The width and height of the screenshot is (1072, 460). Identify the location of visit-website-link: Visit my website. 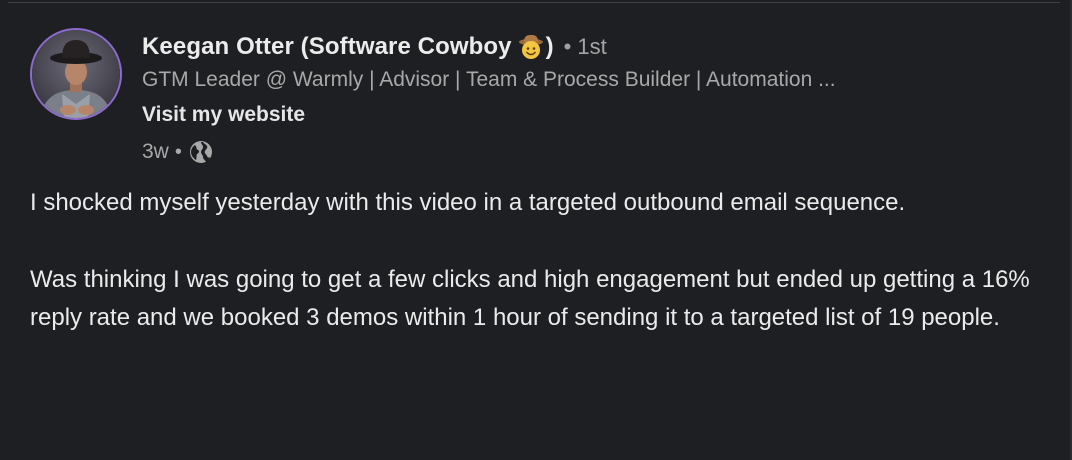
(223, 115).